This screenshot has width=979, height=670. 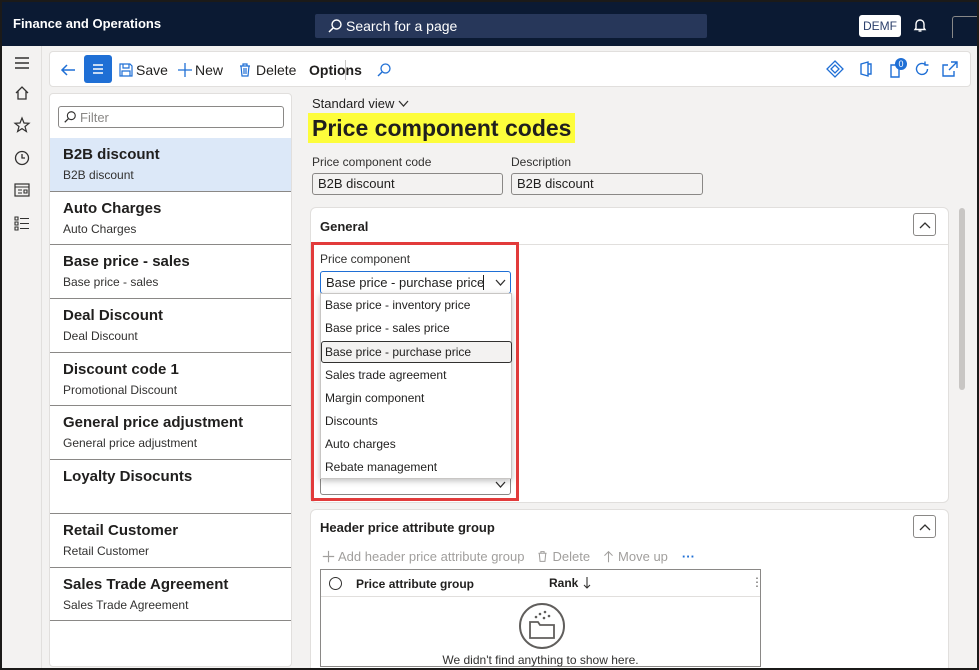 What do you see at coordinates (170, 487) in the screenshot?
I see `list-item: Loyalty Disocunts` at bounding box center [170, 487].